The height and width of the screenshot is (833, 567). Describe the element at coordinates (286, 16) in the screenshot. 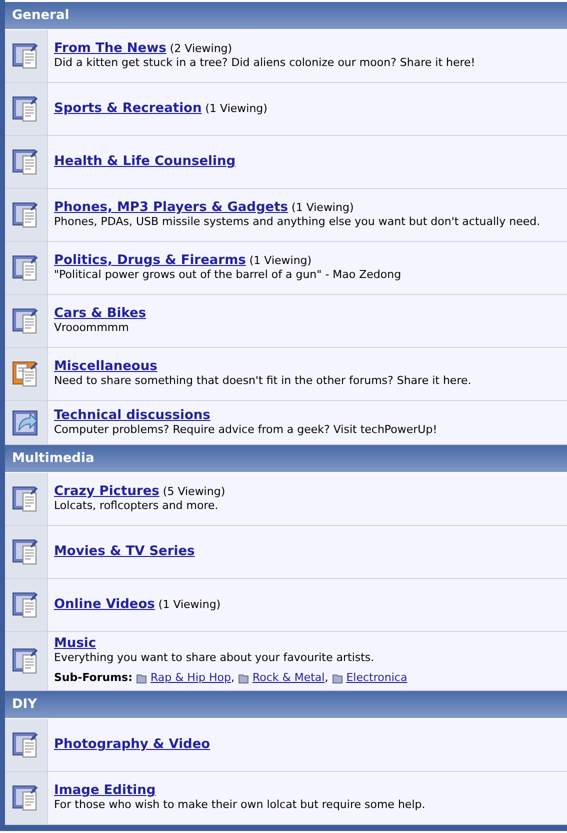

I see `category-header: General` at that location.